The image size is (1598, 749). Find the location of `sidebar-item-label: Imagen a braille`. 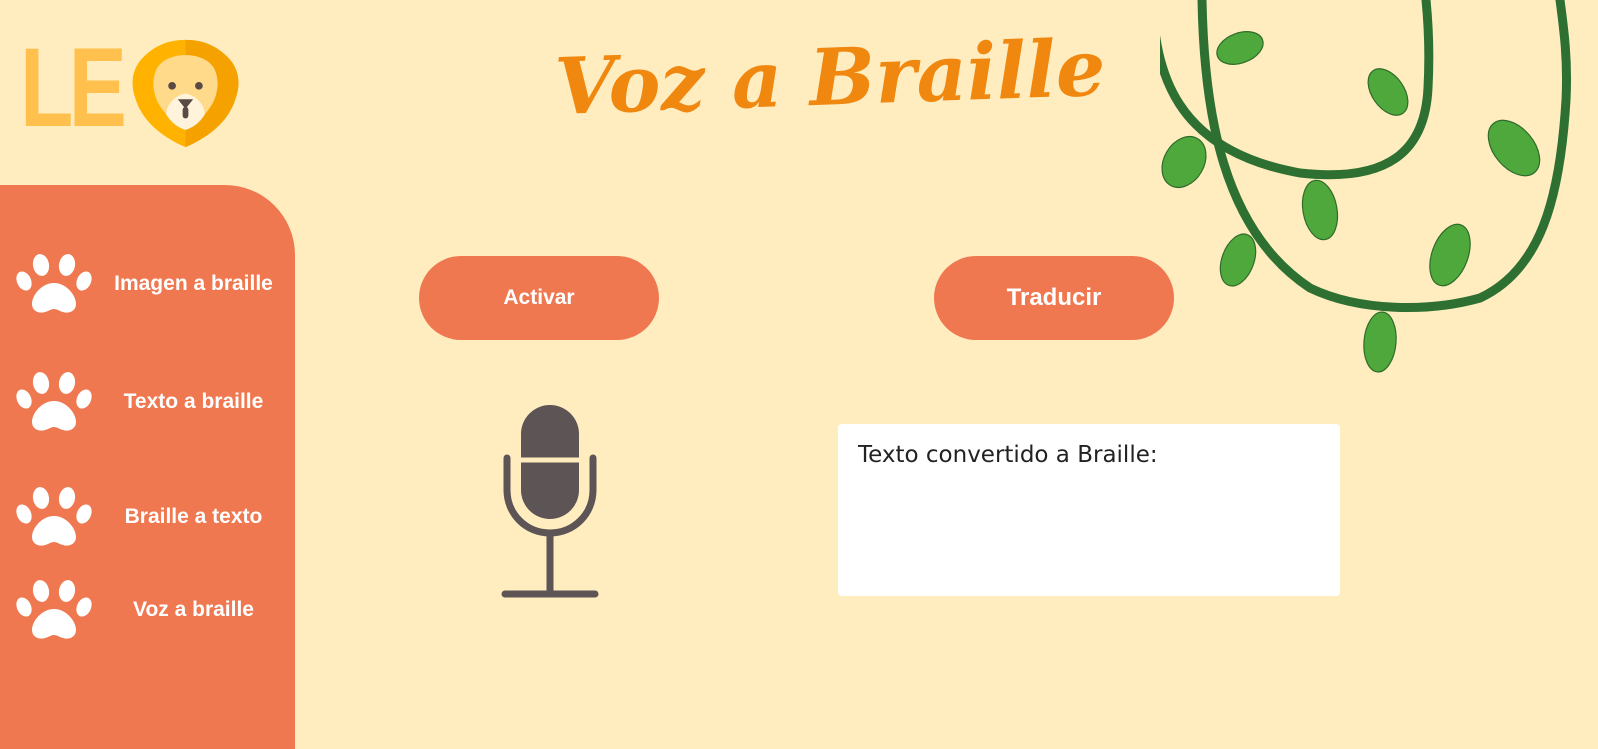

sidebar-item-label: Imagen a braille is located at coordinates (193, 283).